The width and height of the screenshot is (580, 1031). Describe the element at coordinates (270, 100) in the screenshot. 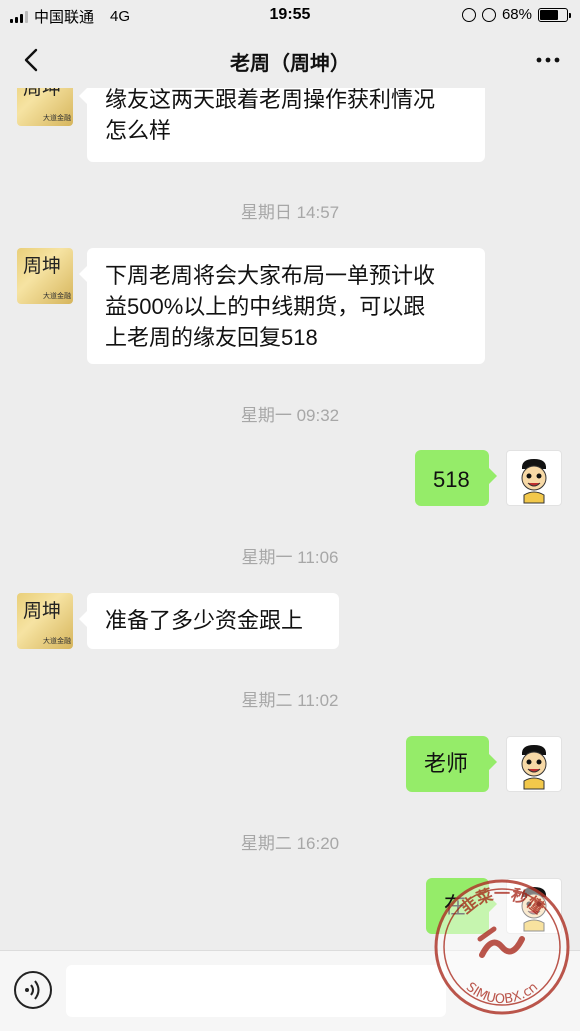

I see `message-line: 缘友这两天跟着老周操作获利情况` at that location.